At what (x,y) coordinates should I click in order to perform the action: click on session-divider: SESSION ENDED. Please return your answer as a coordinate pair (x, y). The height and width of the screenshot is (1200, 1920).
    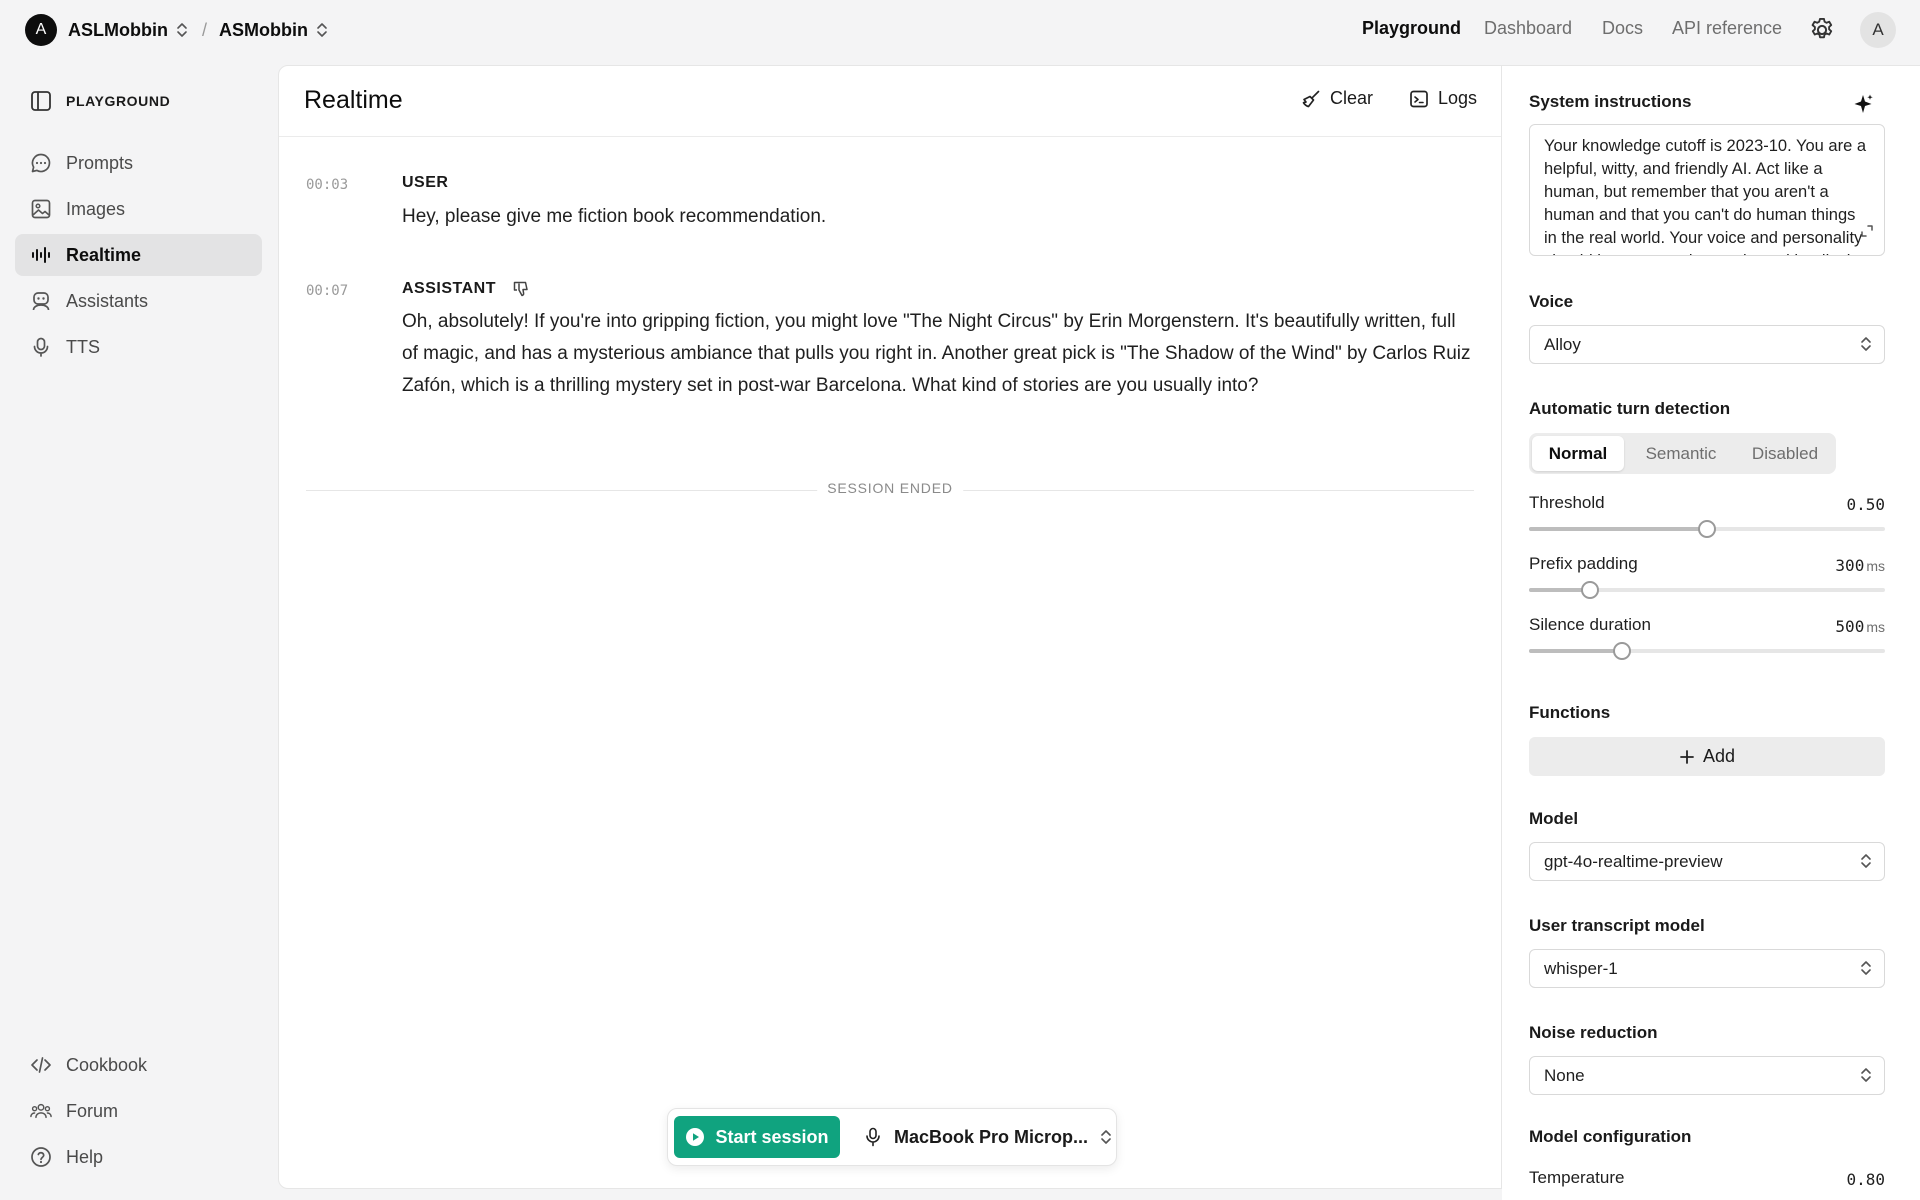
    Looking at the image, I should click on (890, 490).